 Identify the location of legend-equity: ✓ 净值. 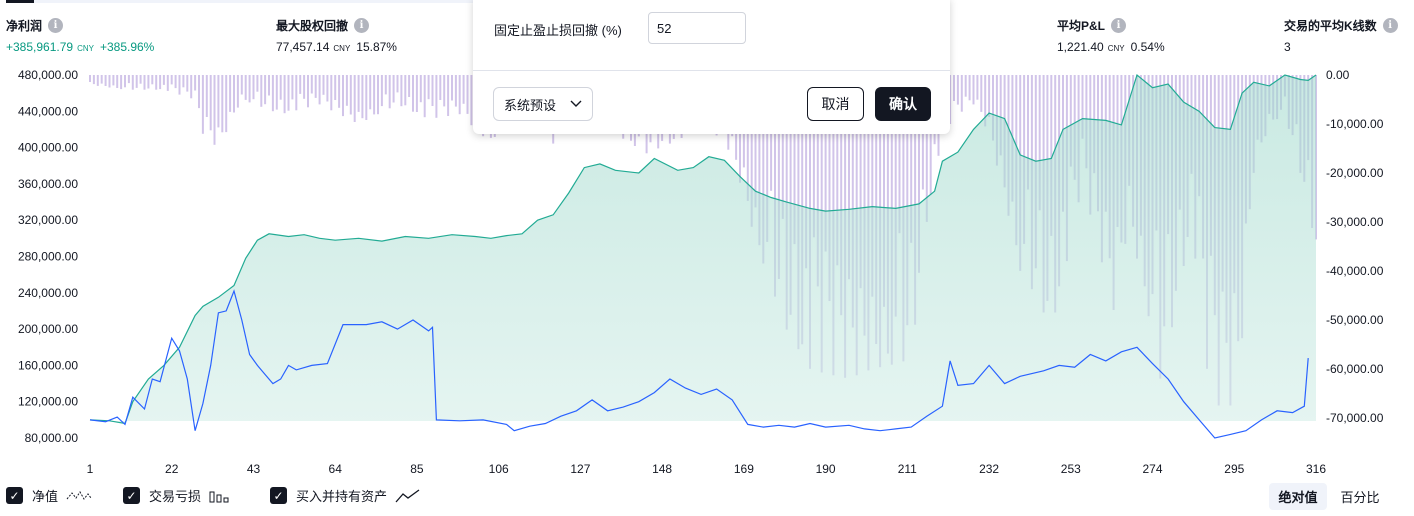
(49, 495).